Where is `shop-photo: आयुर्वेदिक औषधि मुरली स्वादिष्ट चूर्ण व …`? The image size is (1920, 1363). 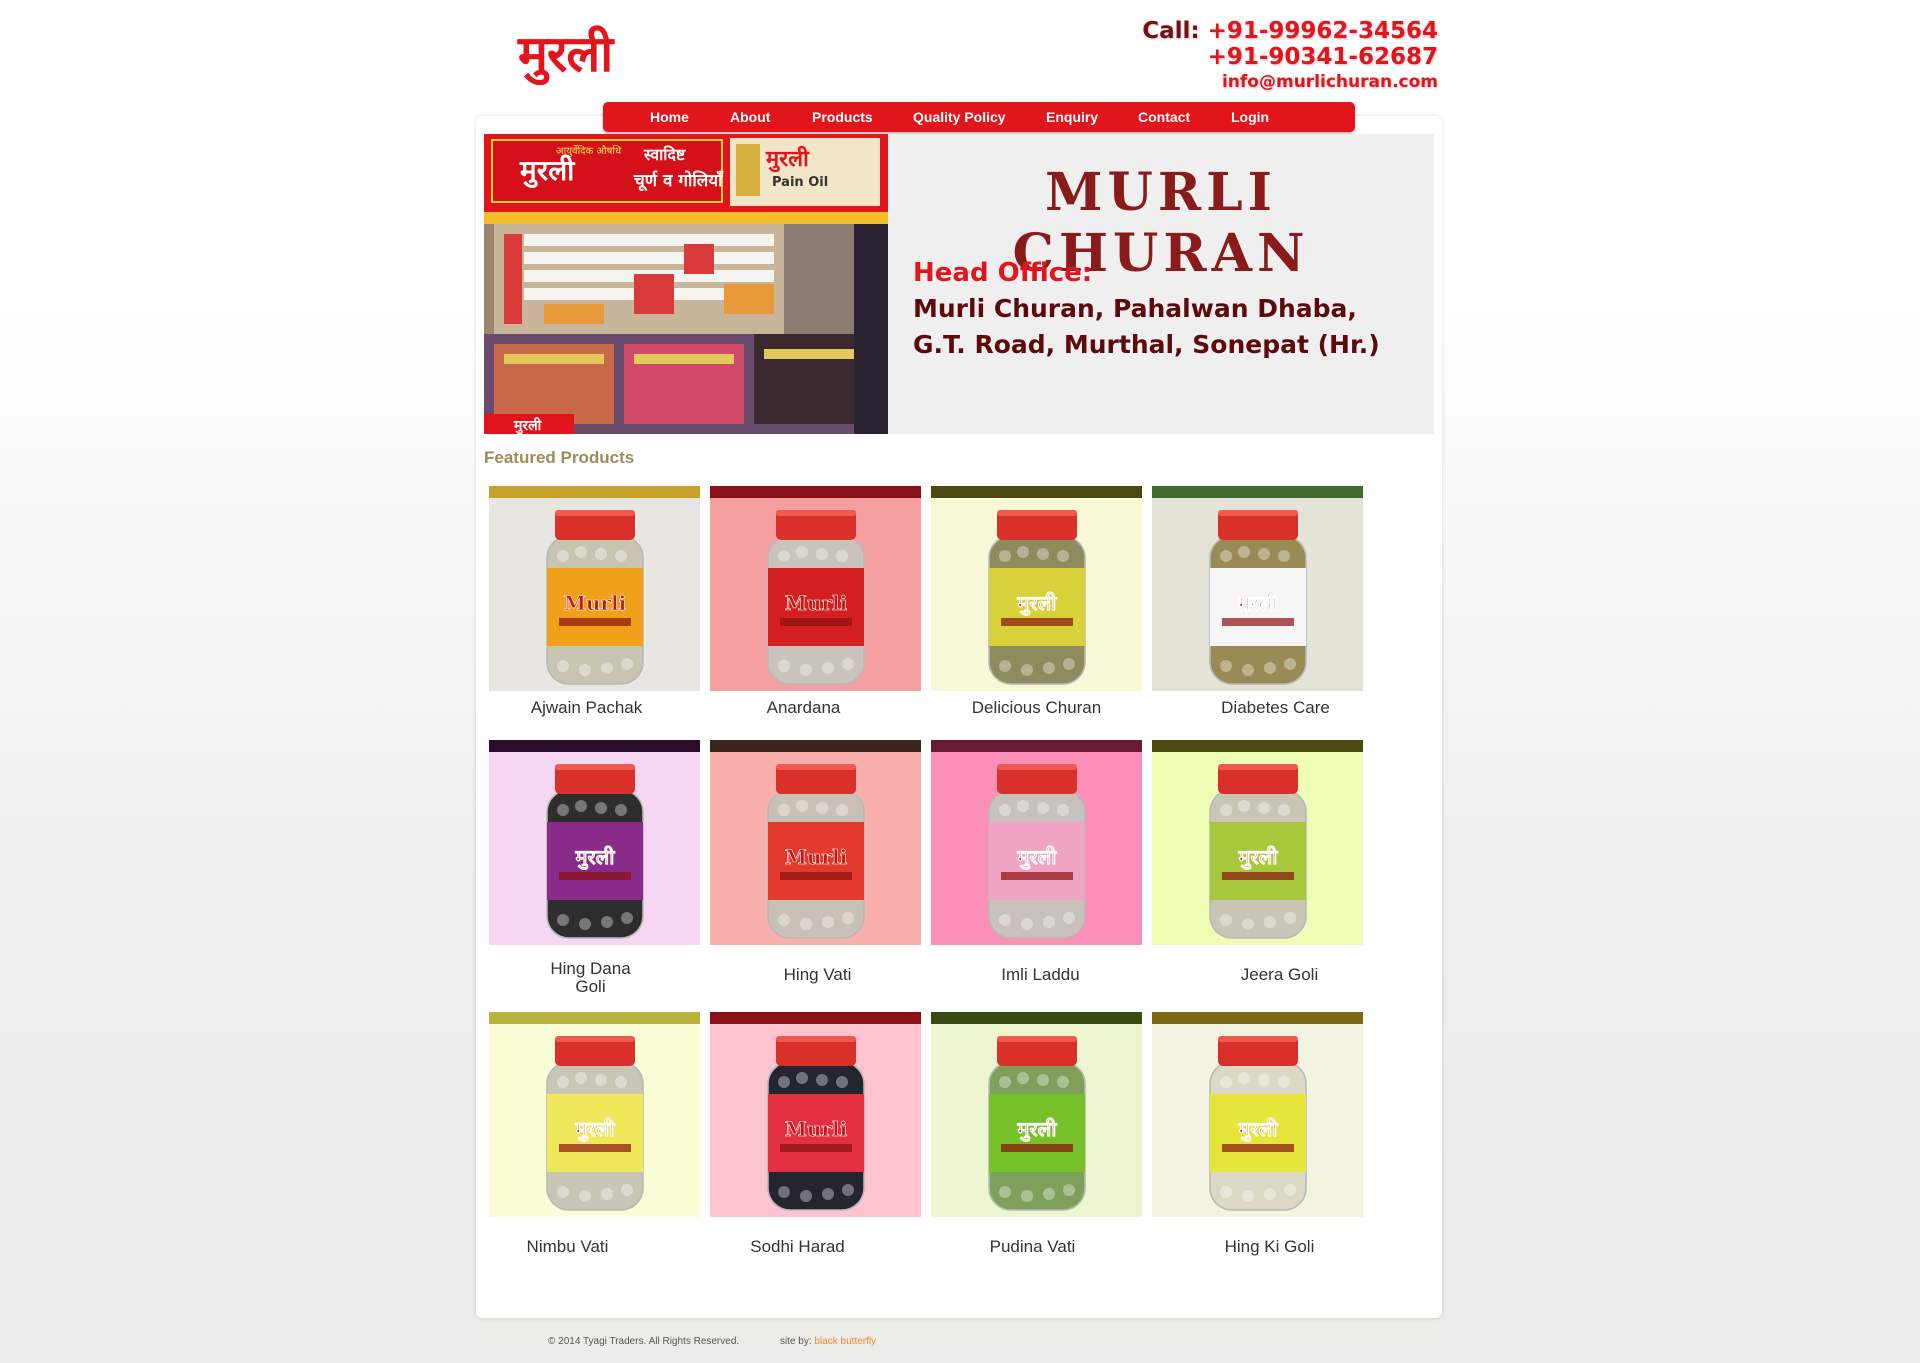 shop-photo: आयुर्वेदिक औषधि मुरली स्वादिष्ट चूर्ण व … is located at coordinates (686, 284).